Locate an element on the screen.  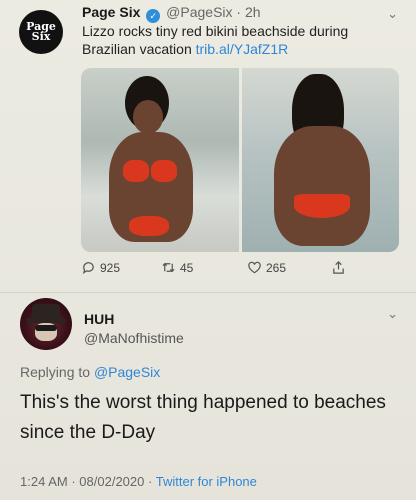
handle: @PageSix is located at coordinates (199, 12).